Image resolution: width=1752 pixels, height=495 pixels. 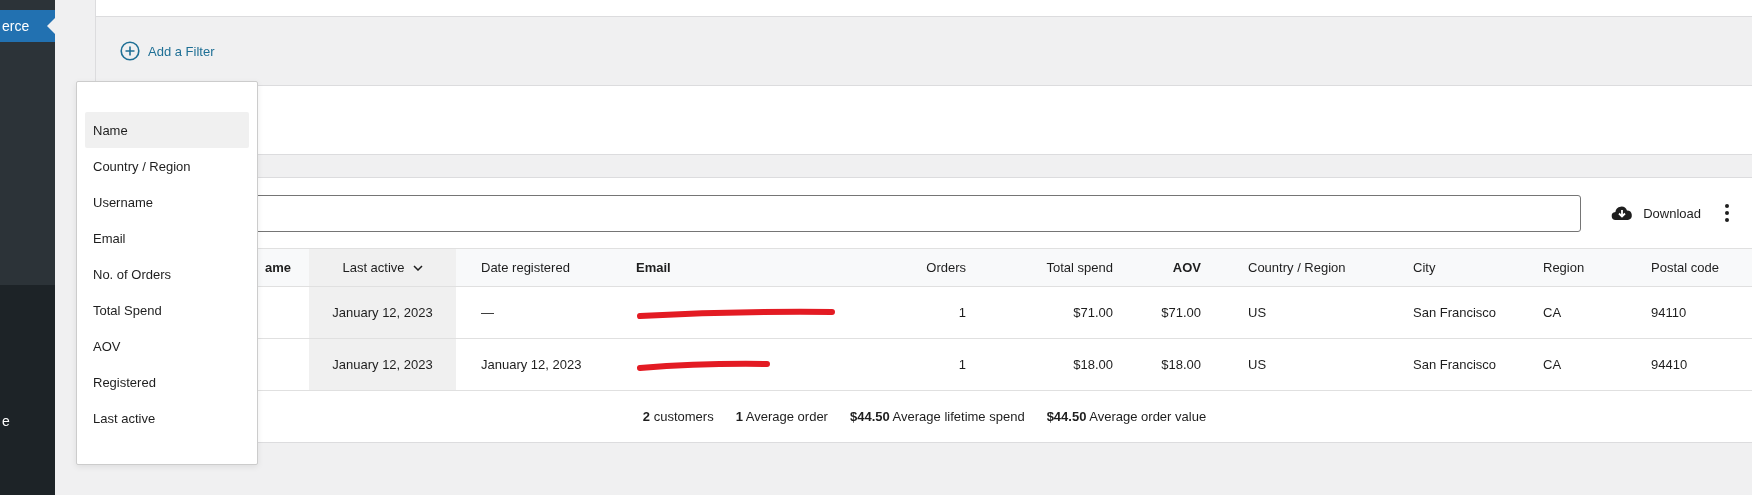 What do you see at coordinates (382, 267) in the screenshot?
I see `column-header: Last active` at bounding box center [382, 267].